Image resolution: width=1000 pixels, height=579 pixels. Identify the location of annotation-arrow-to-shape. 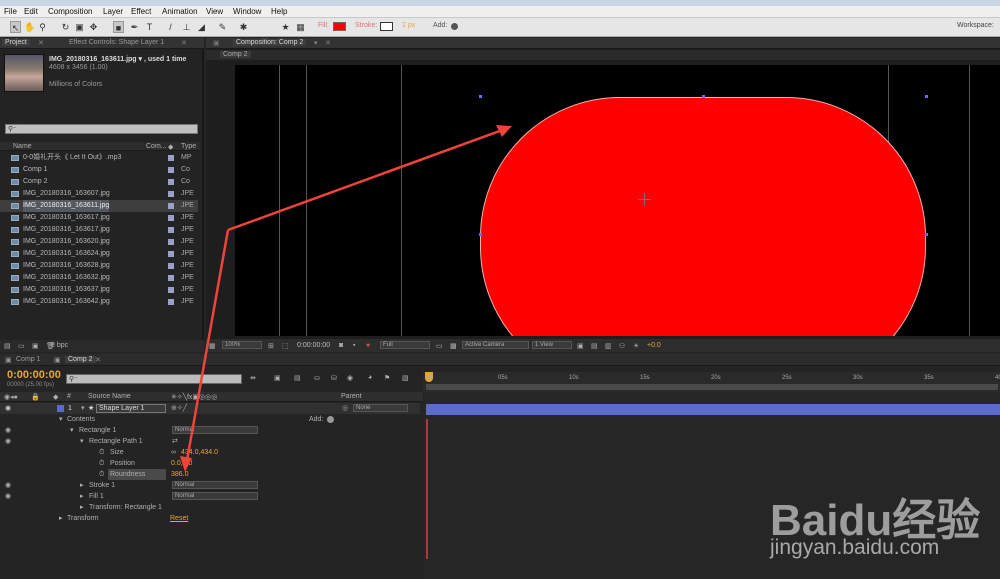
(368, 179).